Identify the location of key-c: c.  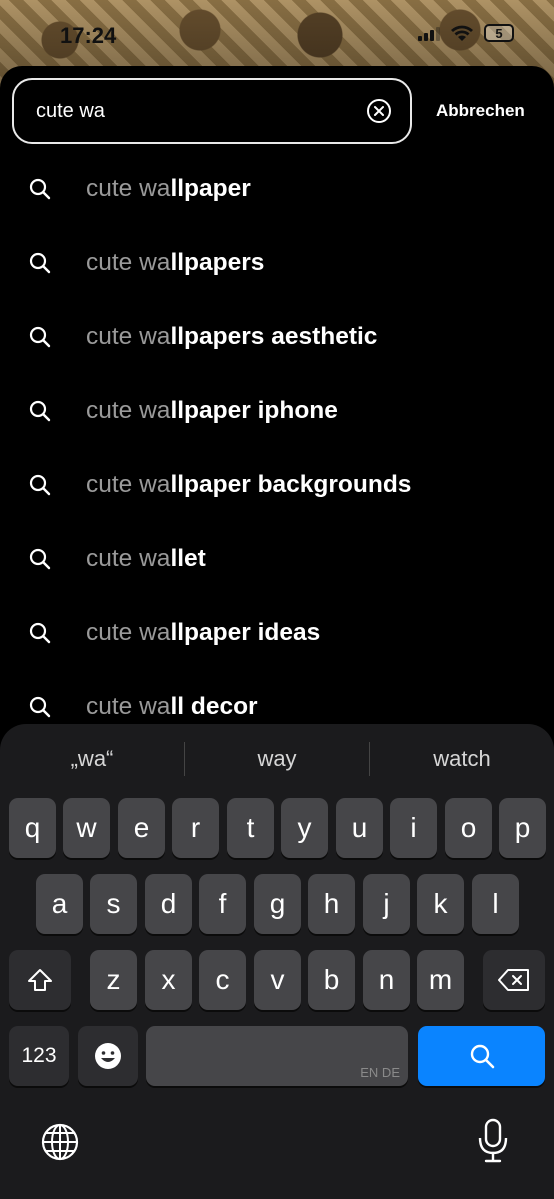
(222, 980).